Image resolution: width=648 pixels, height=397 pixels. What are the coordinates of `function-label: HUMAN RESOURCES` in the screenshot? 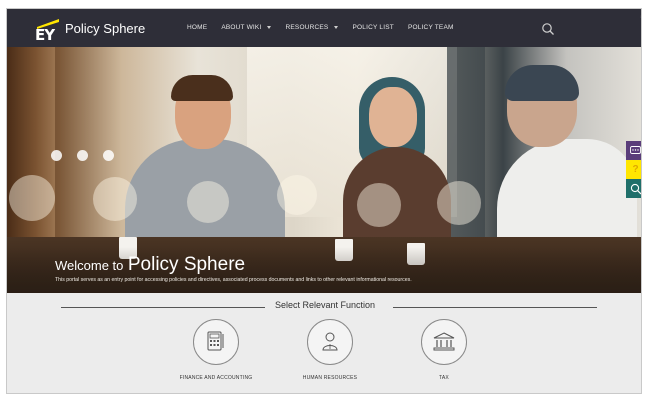 It's located at (330, 378).